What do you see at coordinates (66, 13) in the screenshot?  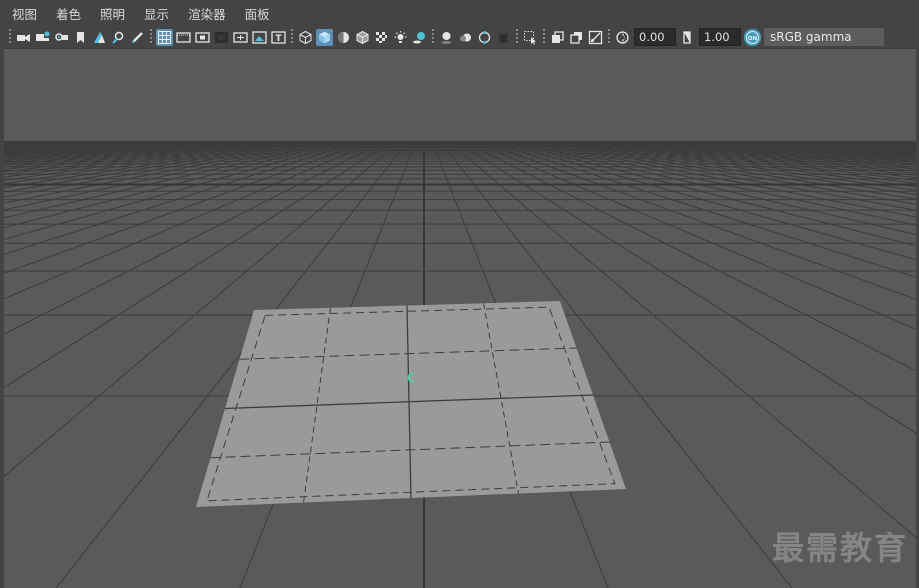 I see `menu-shading: 着色` at bounding box center [66, 13].